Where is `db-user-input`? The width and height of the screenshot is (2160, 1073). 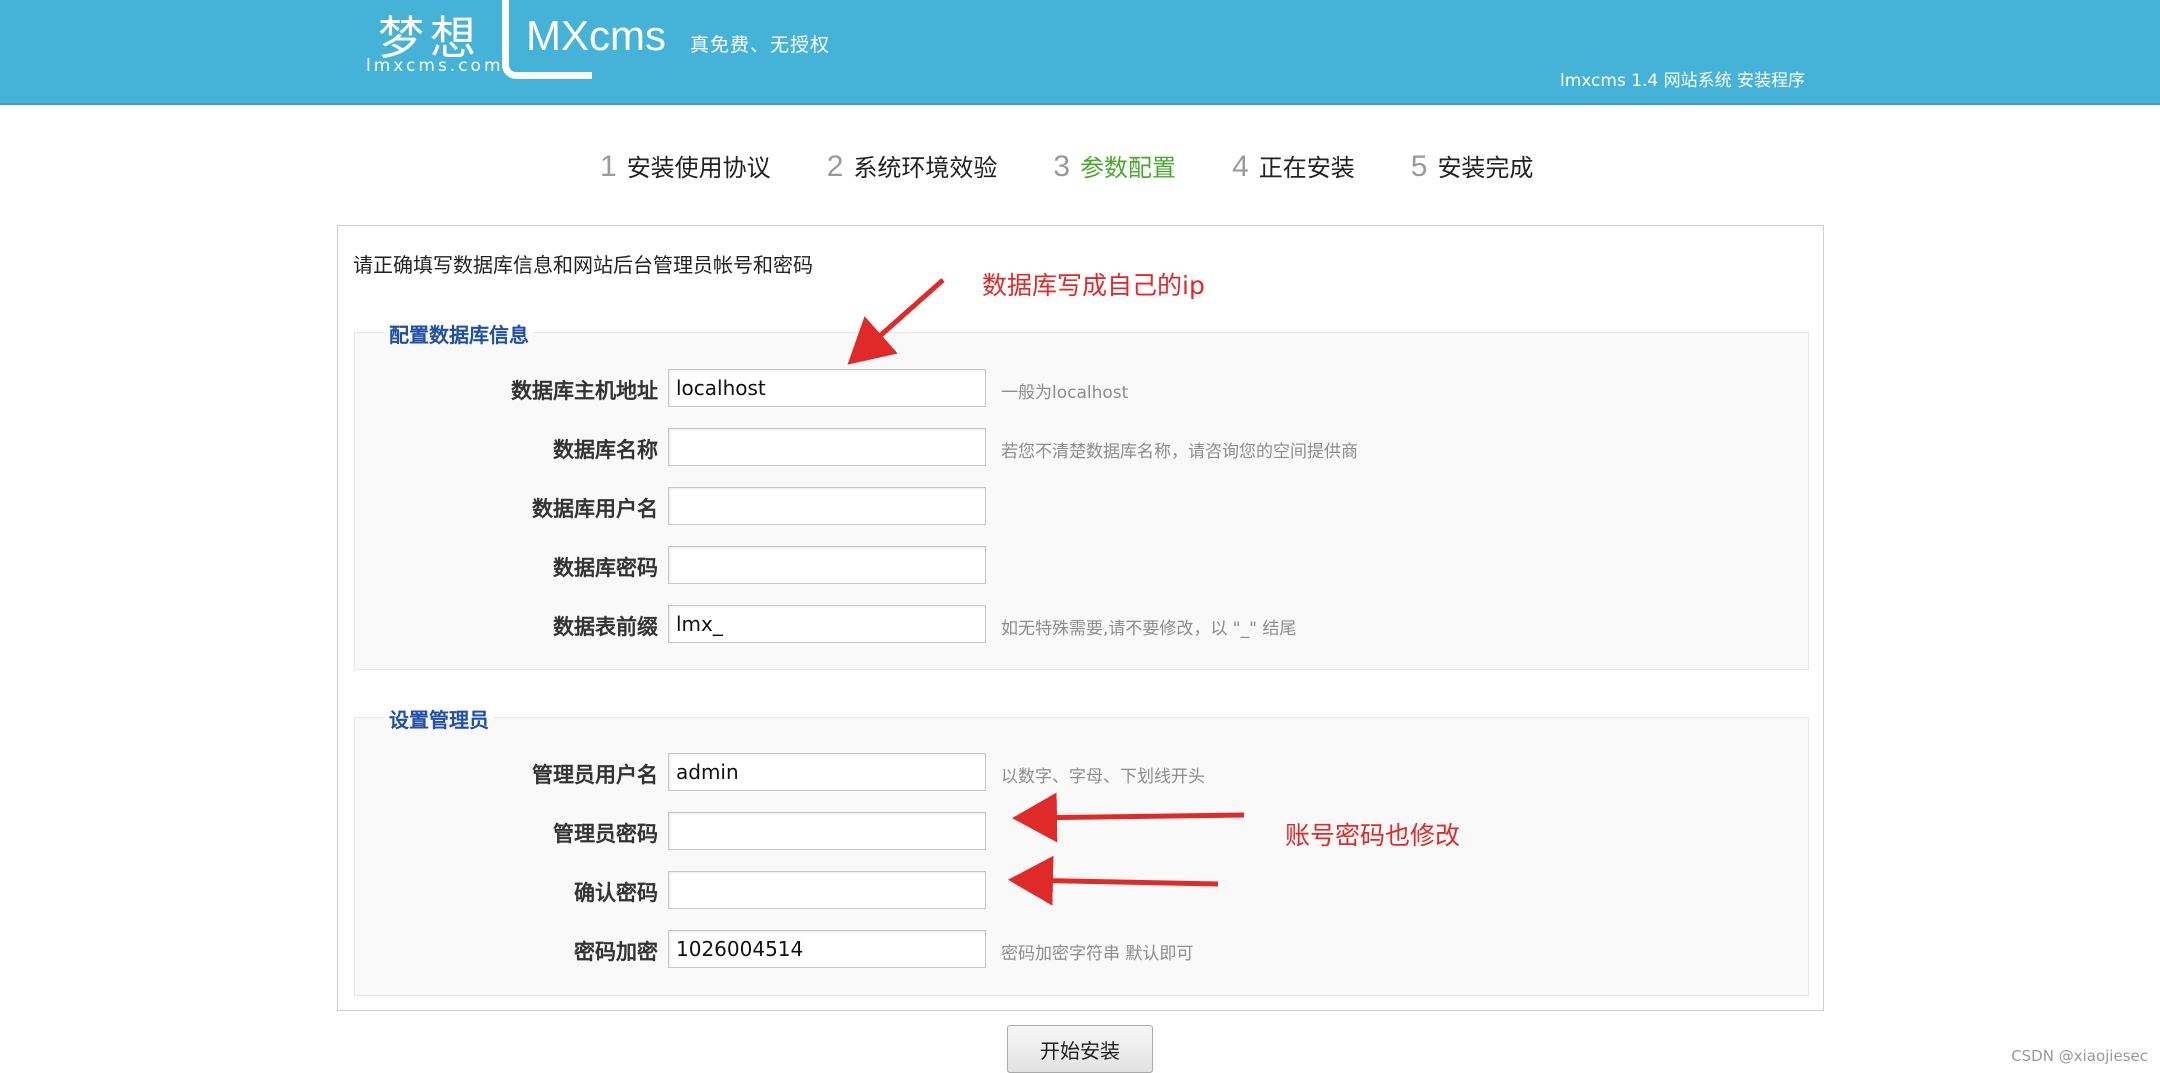 db-user-input is located at coordinates (827, 506).